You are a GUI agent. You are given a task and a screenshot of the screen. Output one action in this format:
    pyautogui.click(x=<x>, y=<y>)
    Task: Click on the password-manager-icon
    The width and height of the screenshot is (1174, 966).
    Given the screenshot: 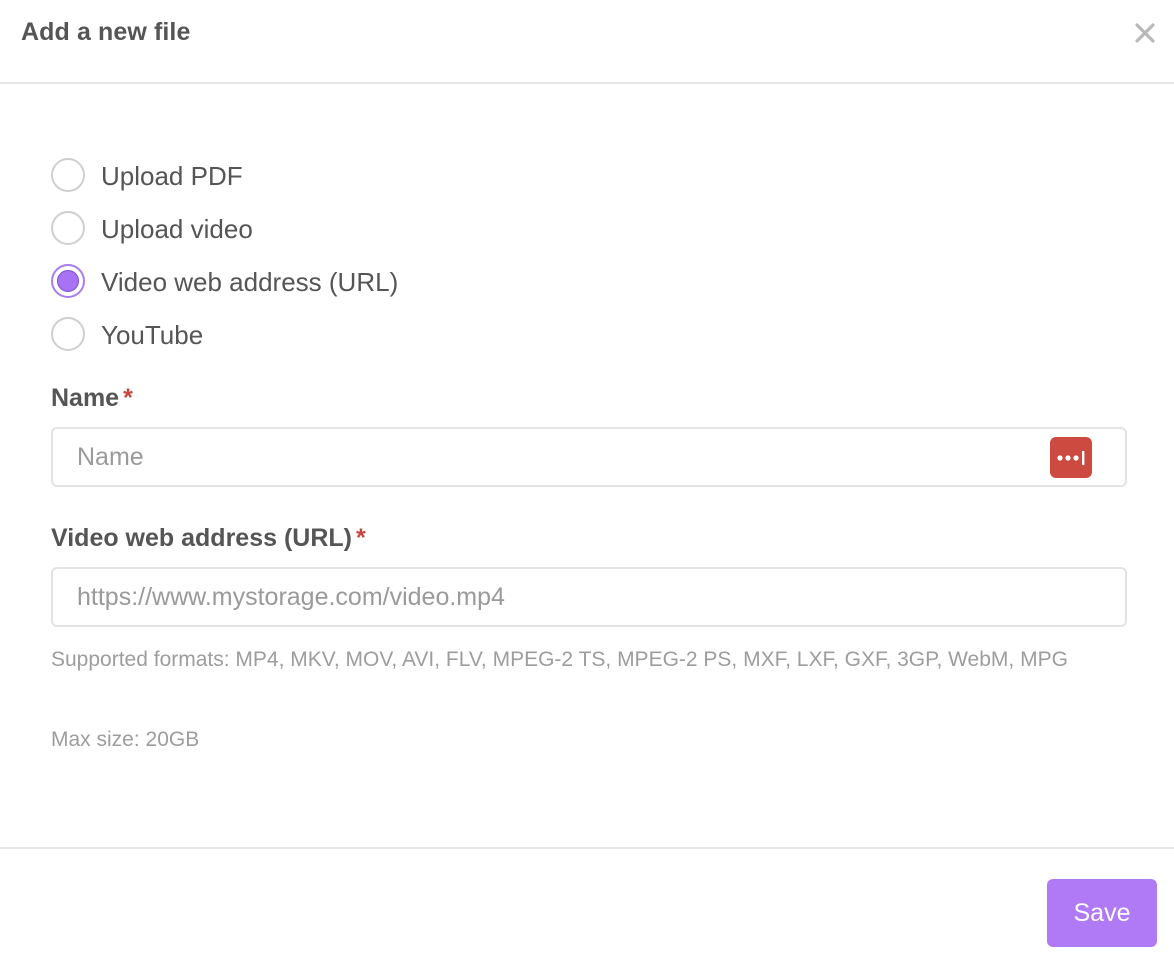 What is the action you would take?
    pyautogui.click(x=1071, y=457)
    